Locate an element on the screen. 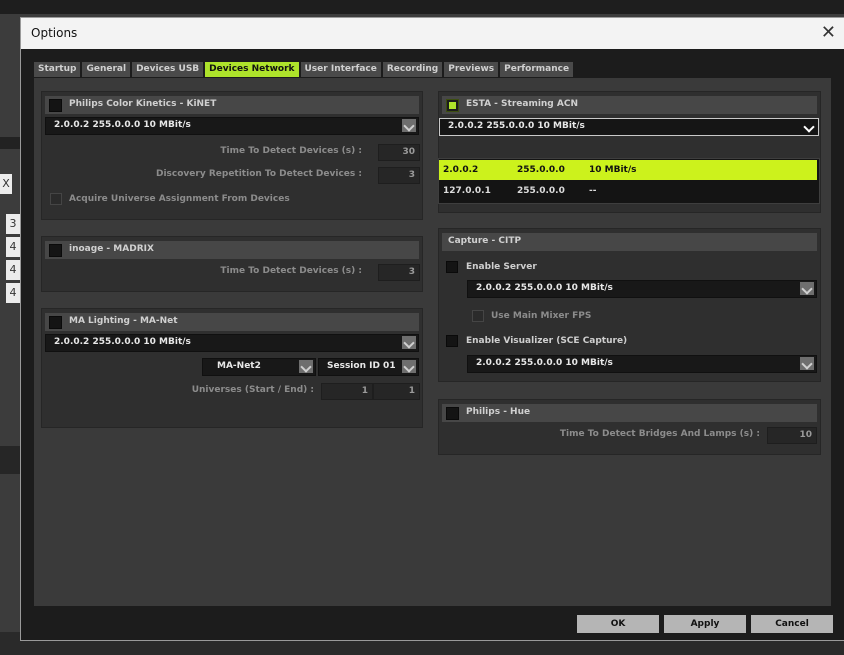  cancel-button: Cancel is located at coordinates (792, 624).